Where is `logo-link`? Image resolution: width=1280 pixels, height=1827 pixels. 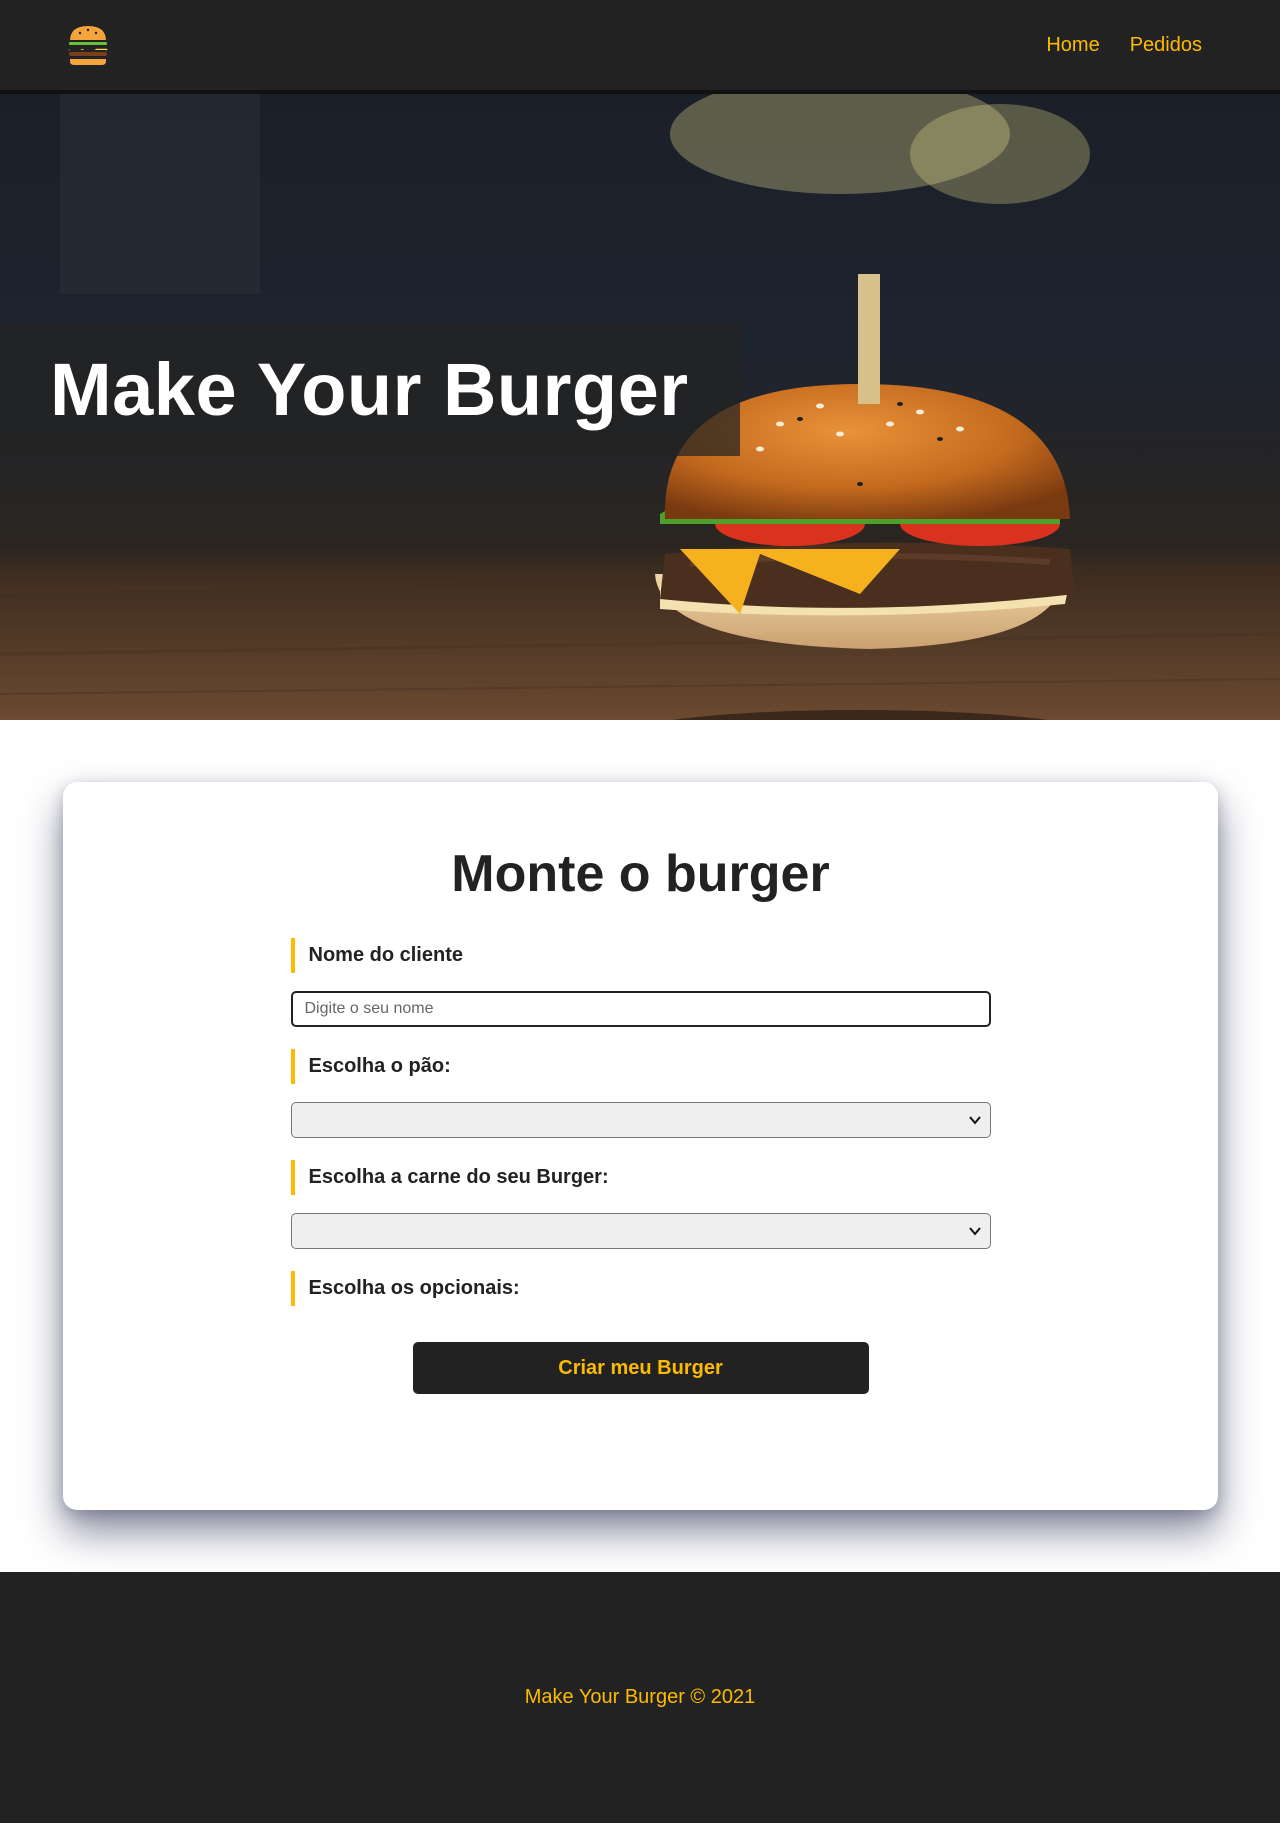
logo-link is located at coordinates (88, 45).